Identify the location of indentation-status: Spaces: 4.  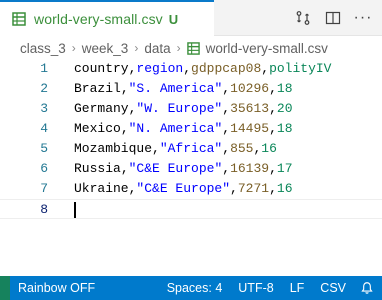
(195, 288).